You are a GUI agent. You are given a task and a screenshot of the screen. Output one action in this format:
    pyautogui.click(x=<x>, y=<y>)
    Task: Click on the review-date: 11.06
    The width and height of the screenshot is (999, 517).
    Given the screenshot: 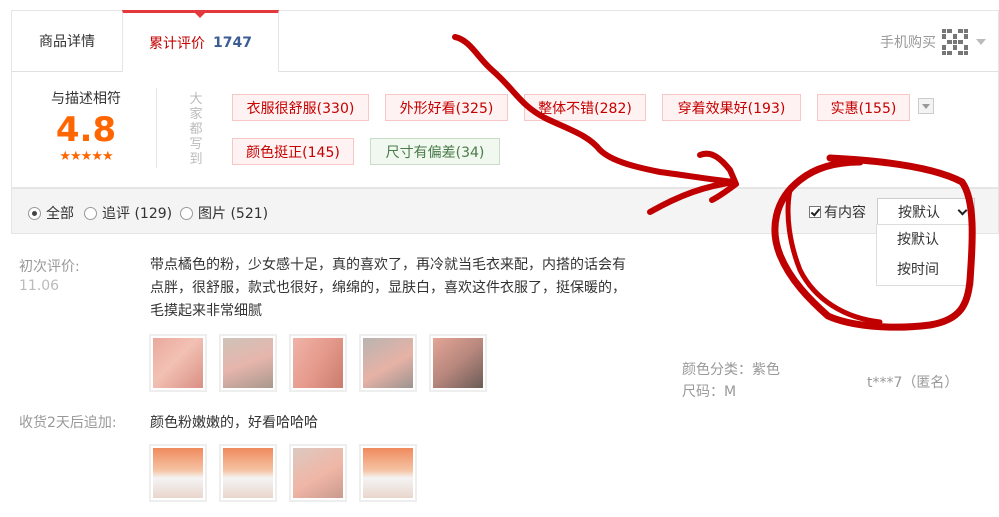 What is the action you would take?
    pyautogui.click(x=39, y=286)
    